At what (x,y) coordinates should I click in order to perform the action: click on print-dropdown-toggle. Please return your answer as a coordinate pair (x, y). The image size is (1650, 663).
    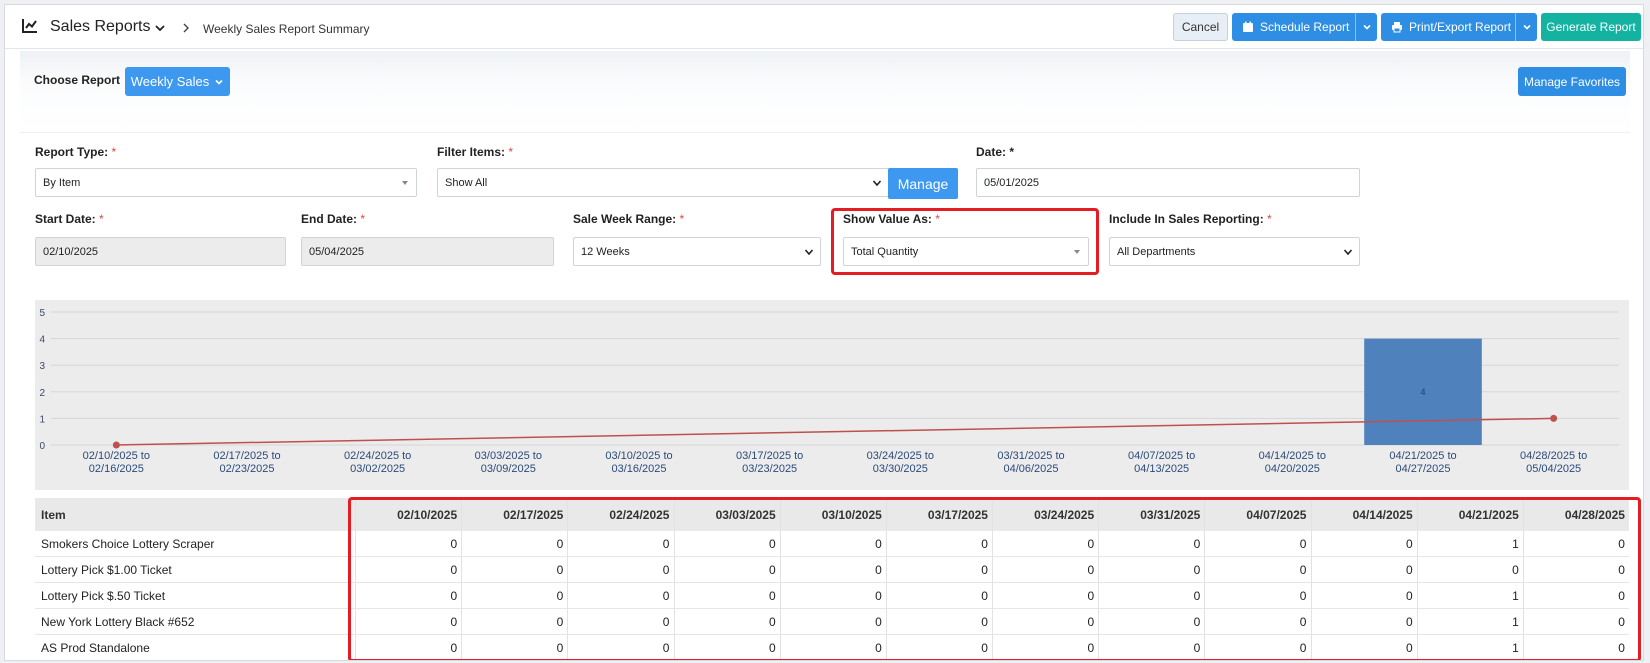
    Looking at the image, I should click on (1526, 27).